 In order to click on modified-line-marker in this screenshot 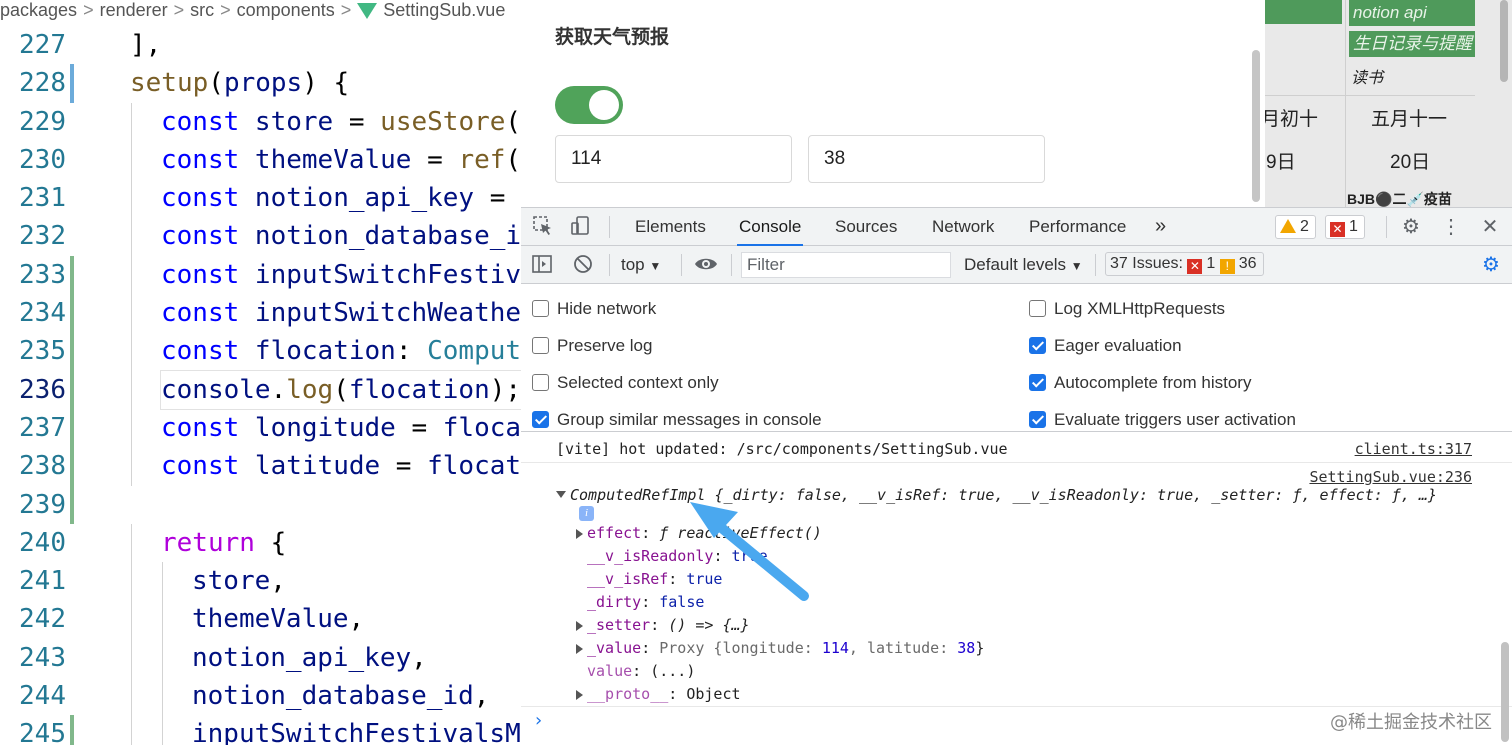, I will do `click(72, 83)`.